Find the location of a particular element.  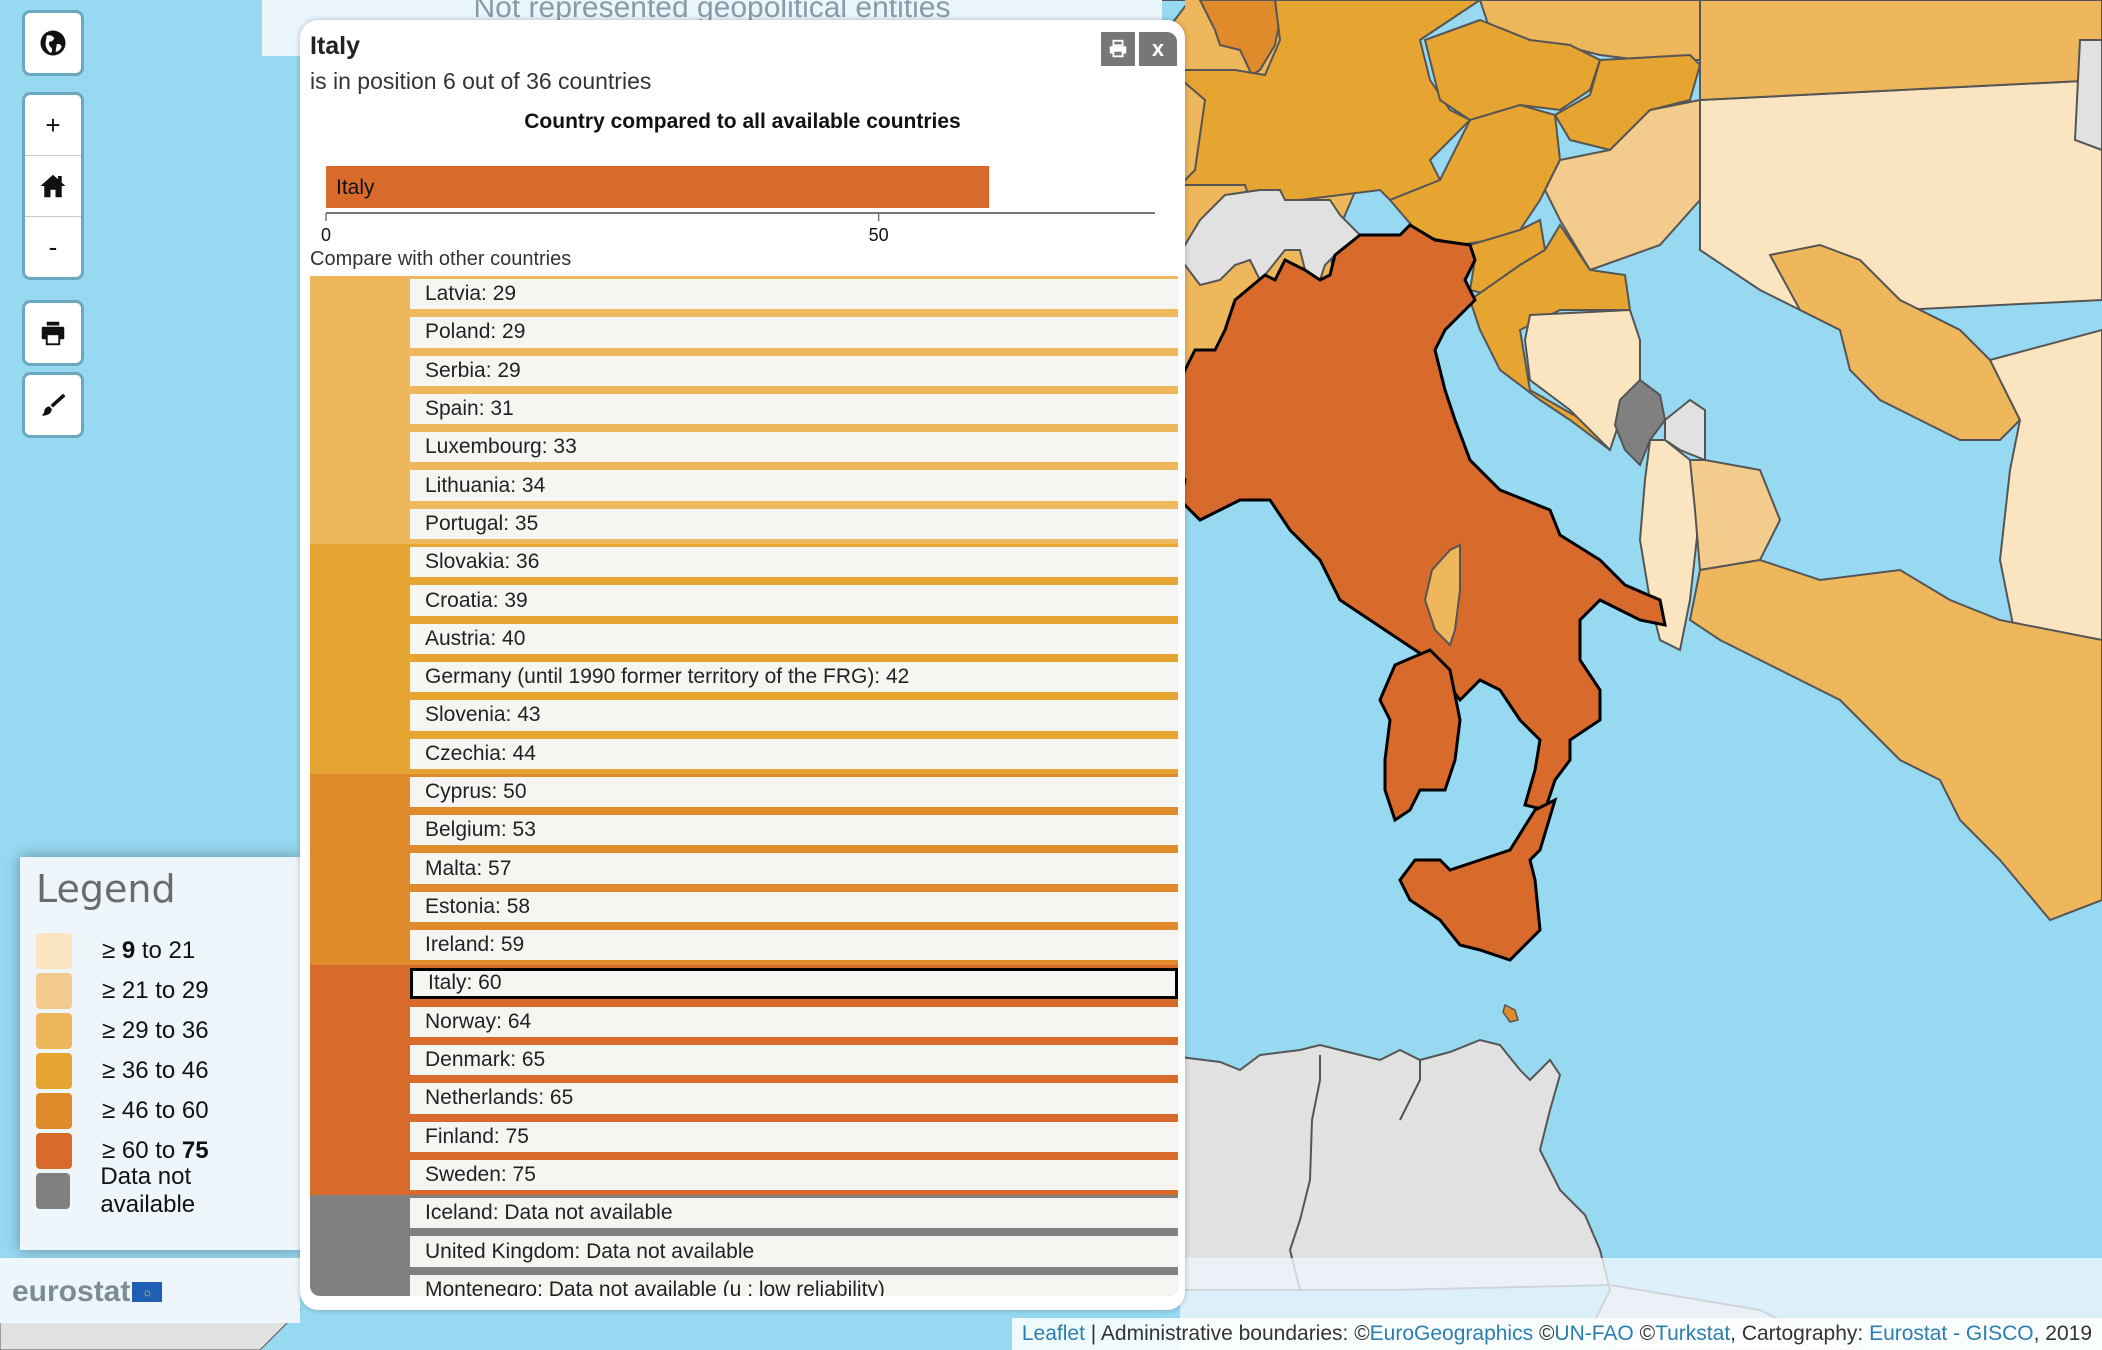

compare-entry-label: United Kingdom: Data not available is located at coordinates (794, 1251).